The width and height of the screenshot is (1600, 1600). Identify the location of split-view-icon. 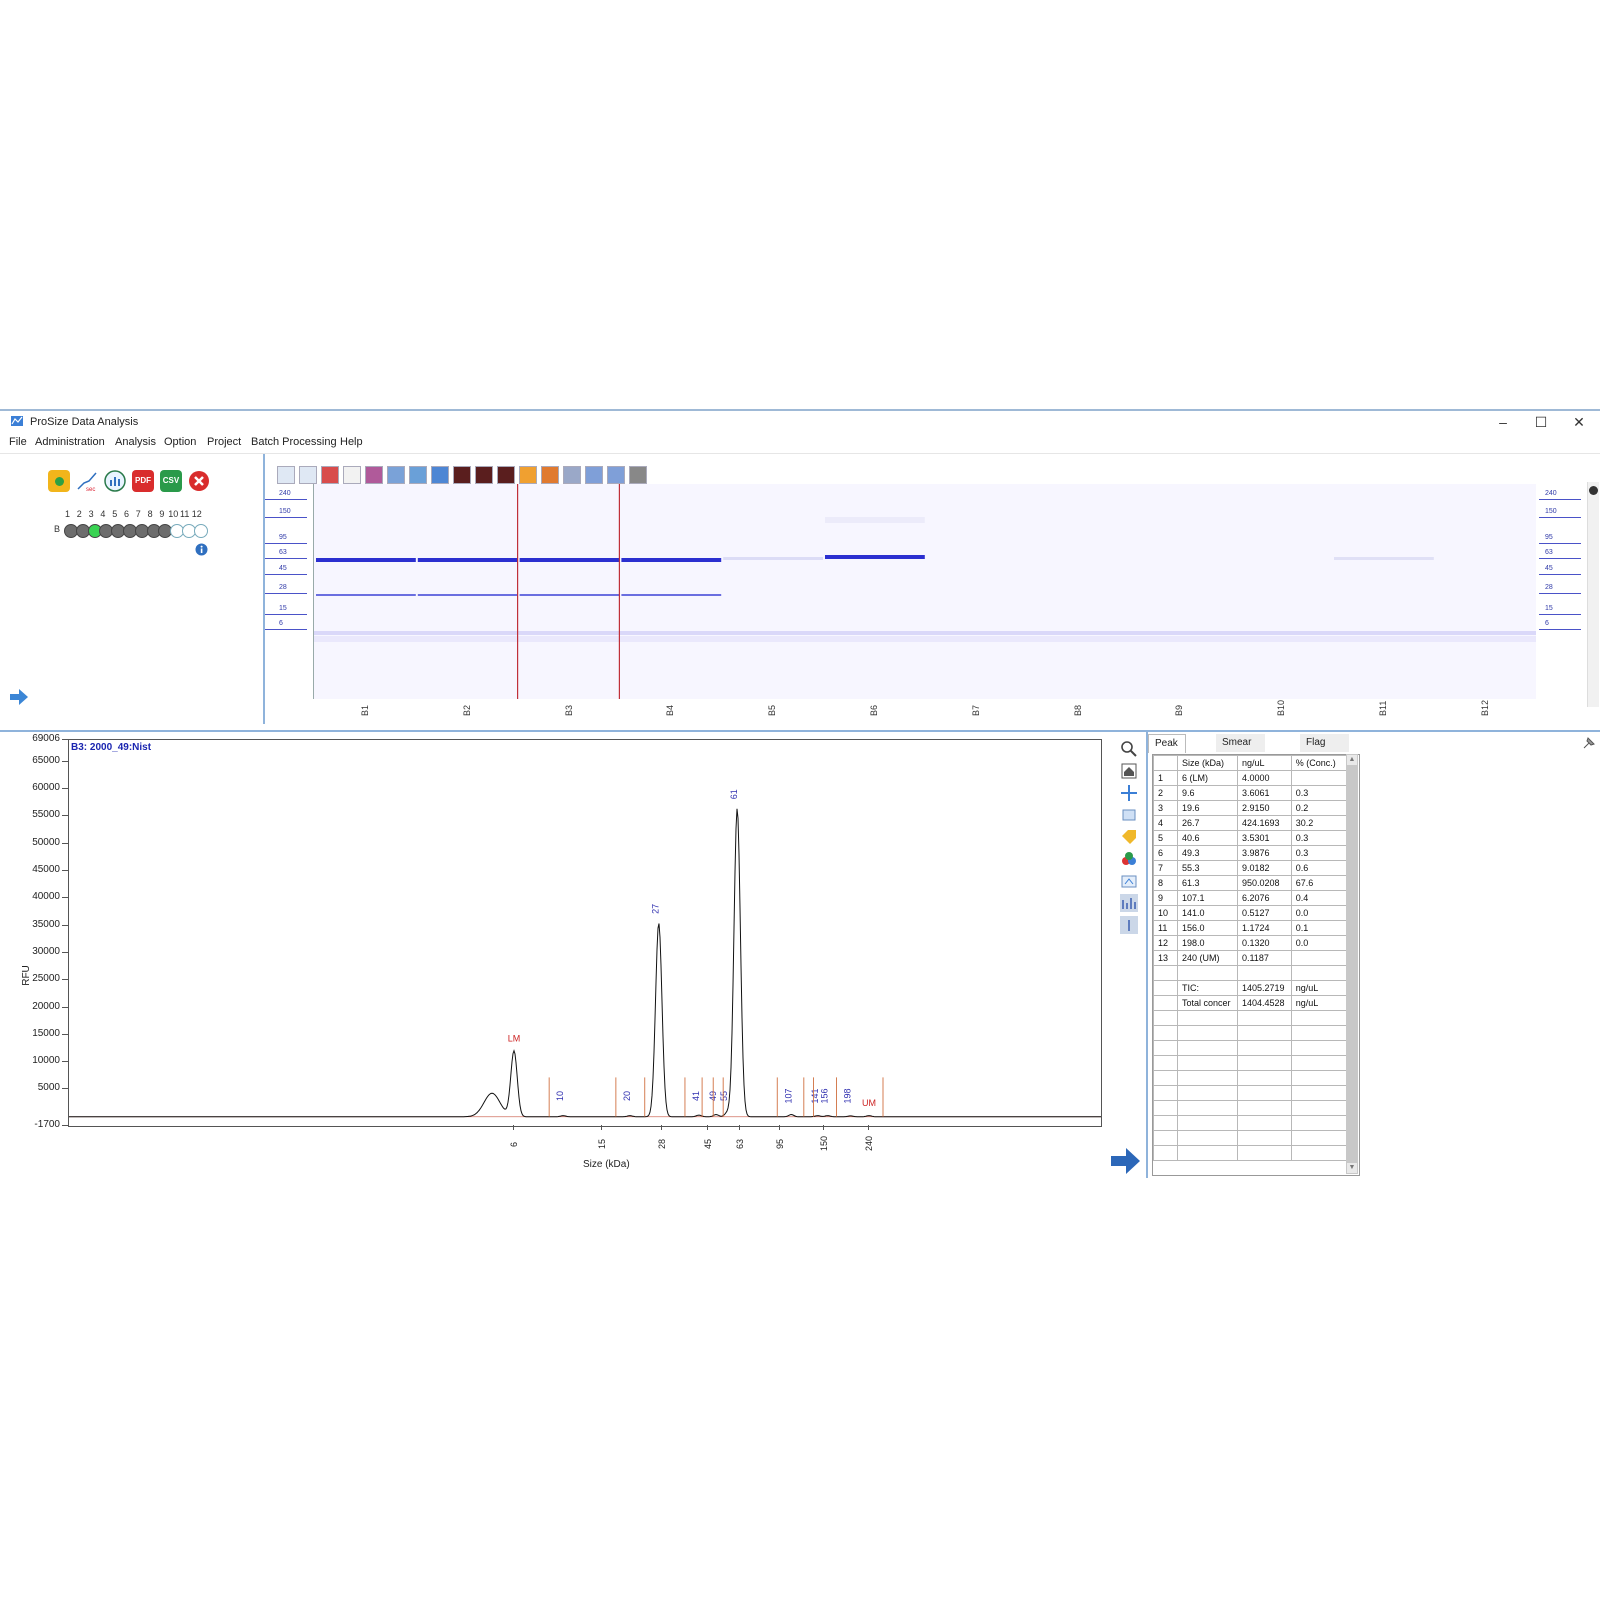
(308, 475).